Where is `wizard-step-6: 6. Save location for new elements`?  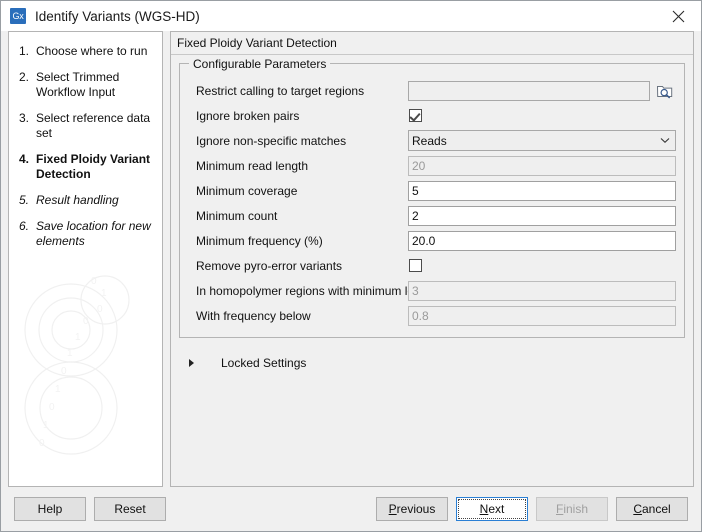 wizard-step-6: 6. Save location for new elements is located at coordinates (86, 234).